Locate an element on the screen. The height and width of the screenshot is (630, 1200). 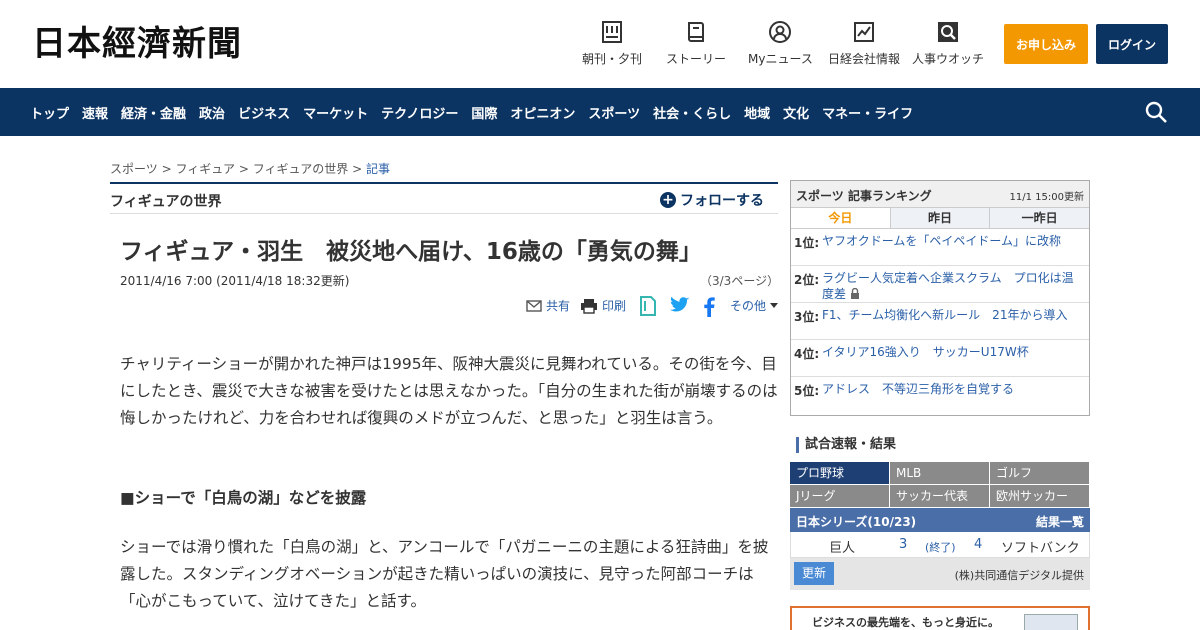
login-button: ログイン is located at coordinates (1132, 44).